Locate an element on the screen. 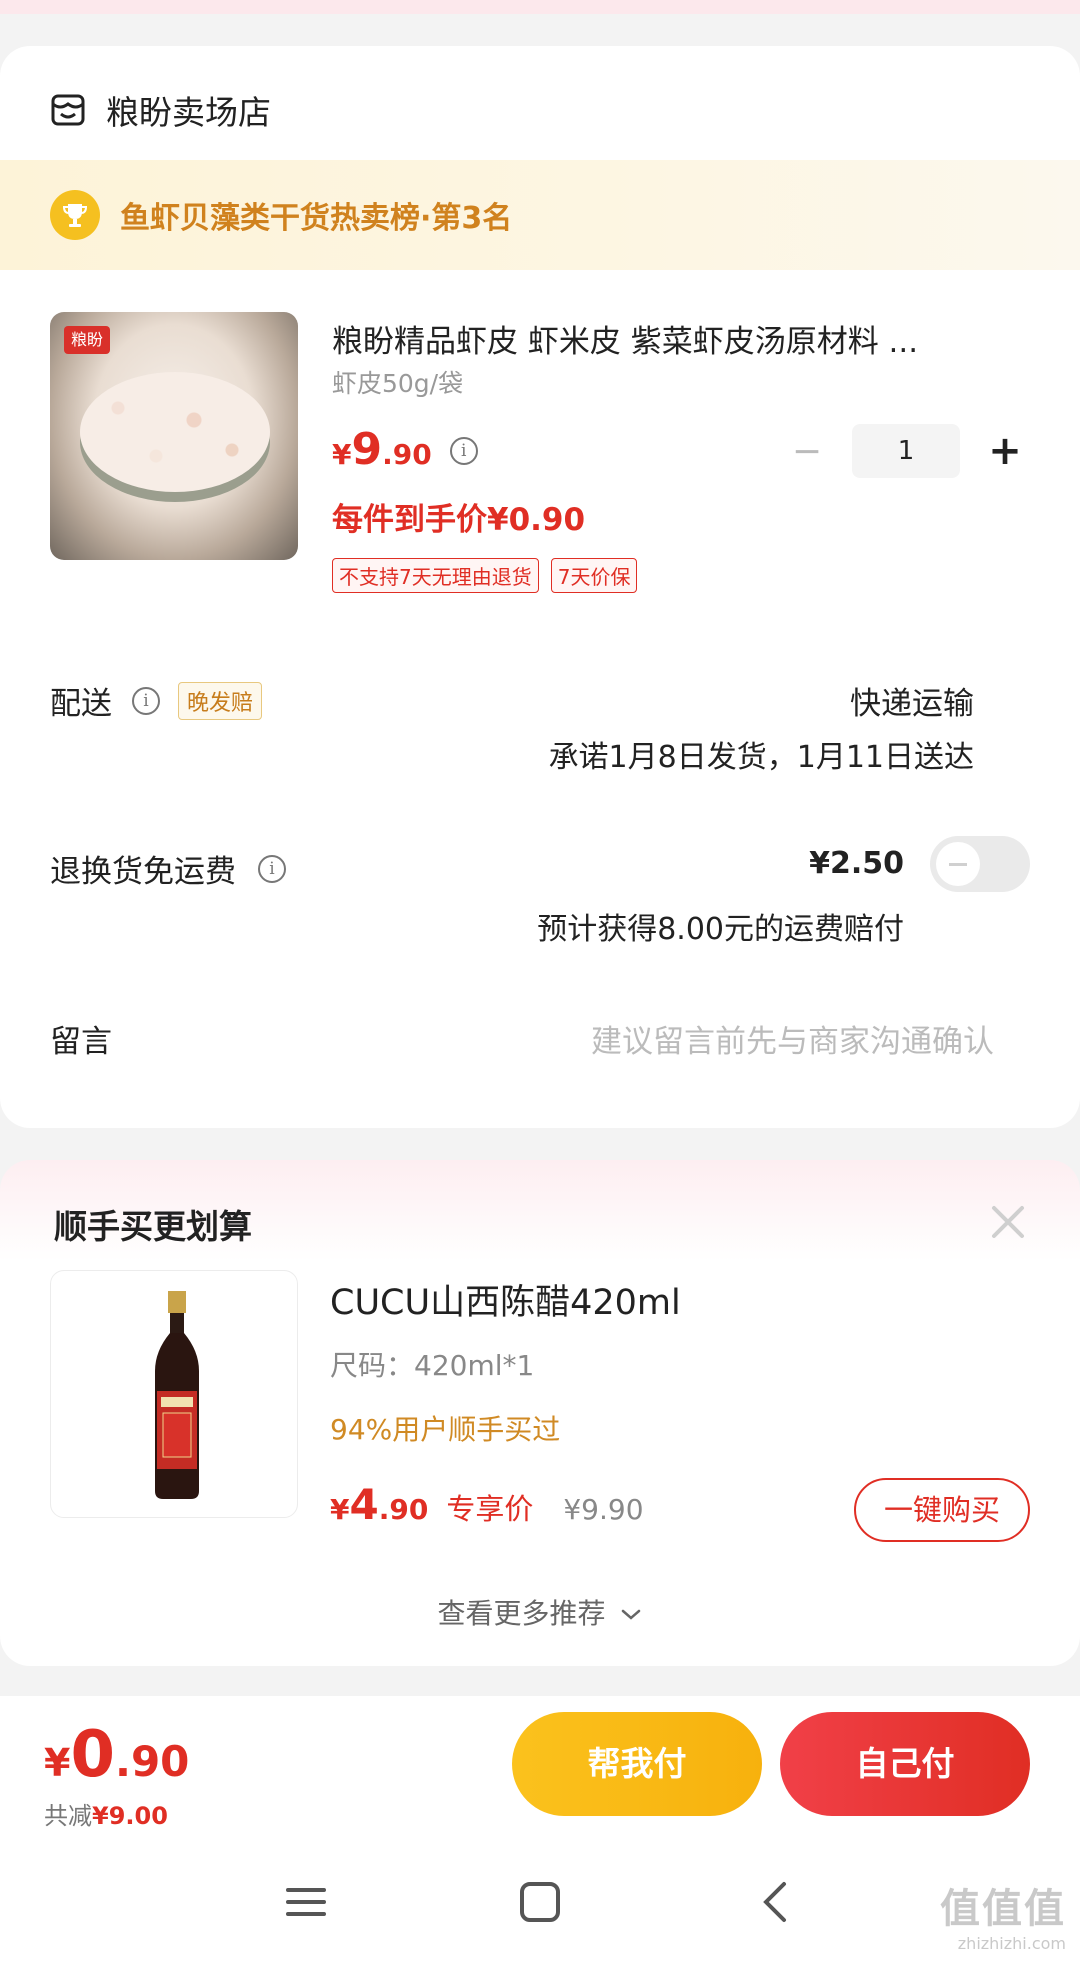 This screenshot has width=1080, height=1965. trophy-icon is located at coordinates (75, 215).